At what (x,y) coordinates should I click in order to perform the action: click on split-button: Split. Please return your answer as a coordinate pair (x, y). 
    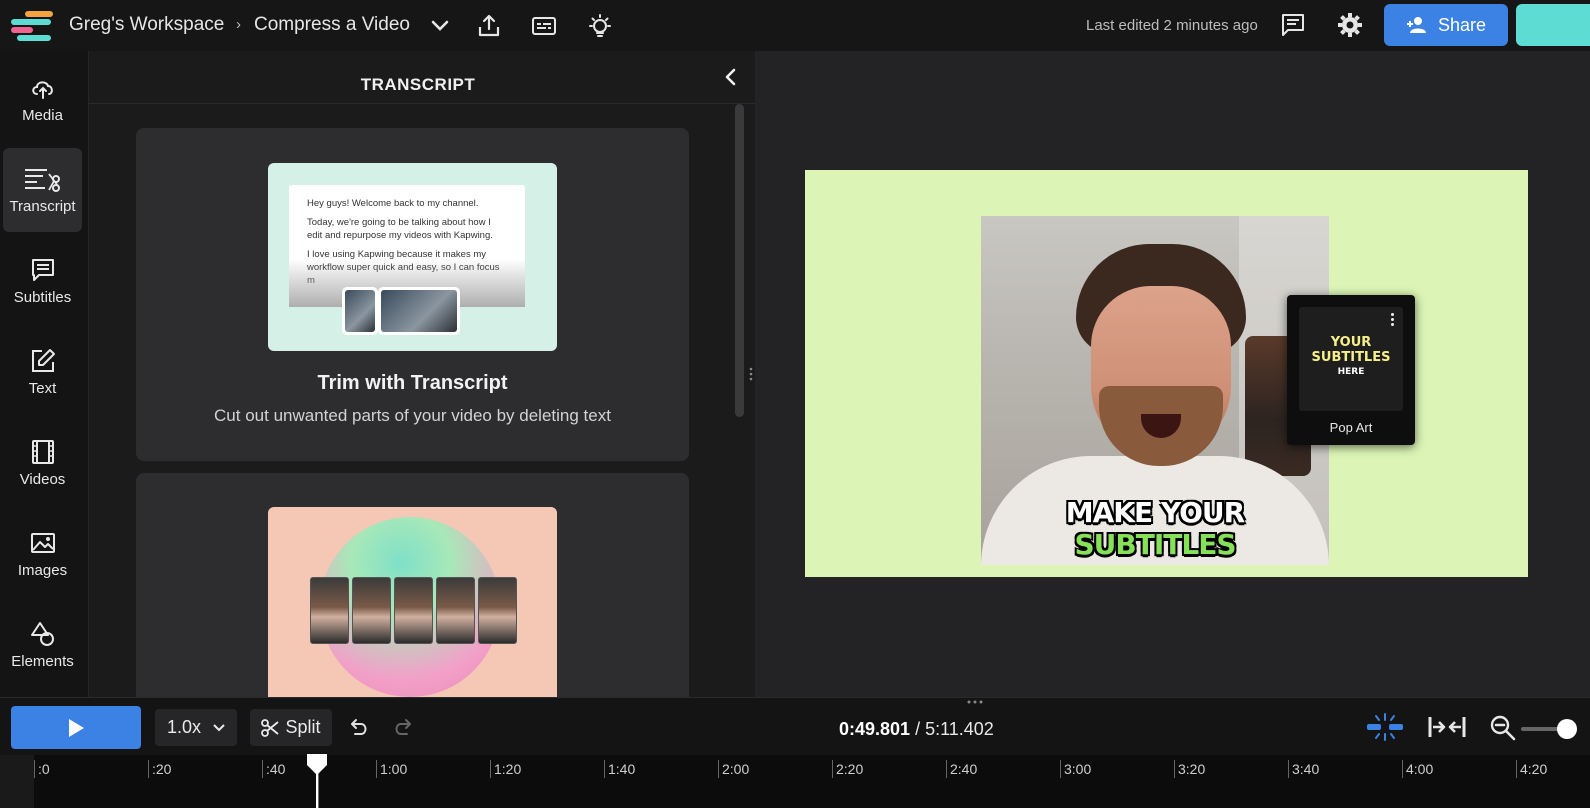
    Looking at the image, I should click on (291, 727).